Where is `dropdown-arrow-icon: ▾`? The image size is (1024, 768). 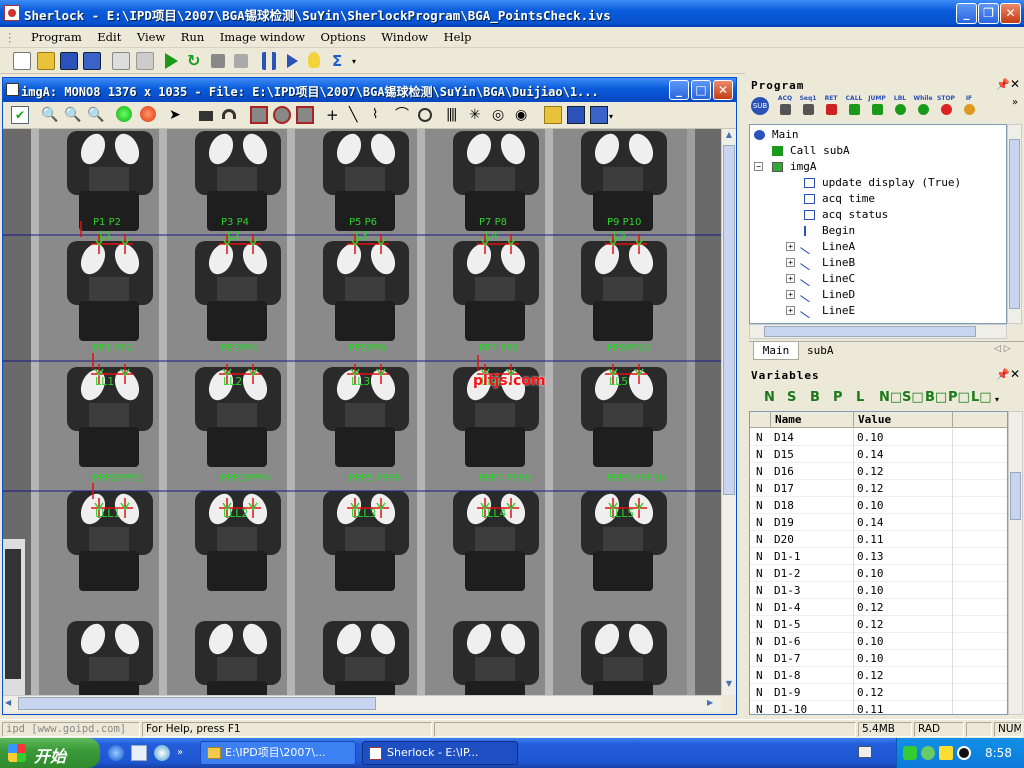
dropdown-arrow-icon: ▾ is located at coordinates (354, 61).